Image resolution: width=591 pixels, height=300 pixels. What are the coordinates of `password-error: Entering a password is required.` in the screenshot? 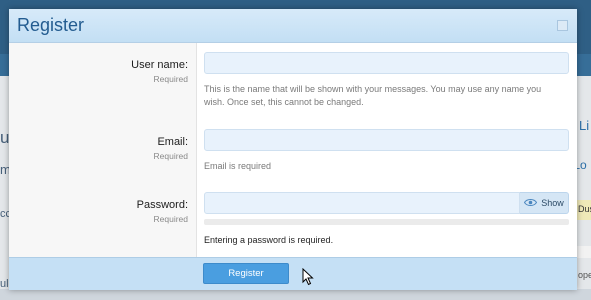 It's located at (269, 240).